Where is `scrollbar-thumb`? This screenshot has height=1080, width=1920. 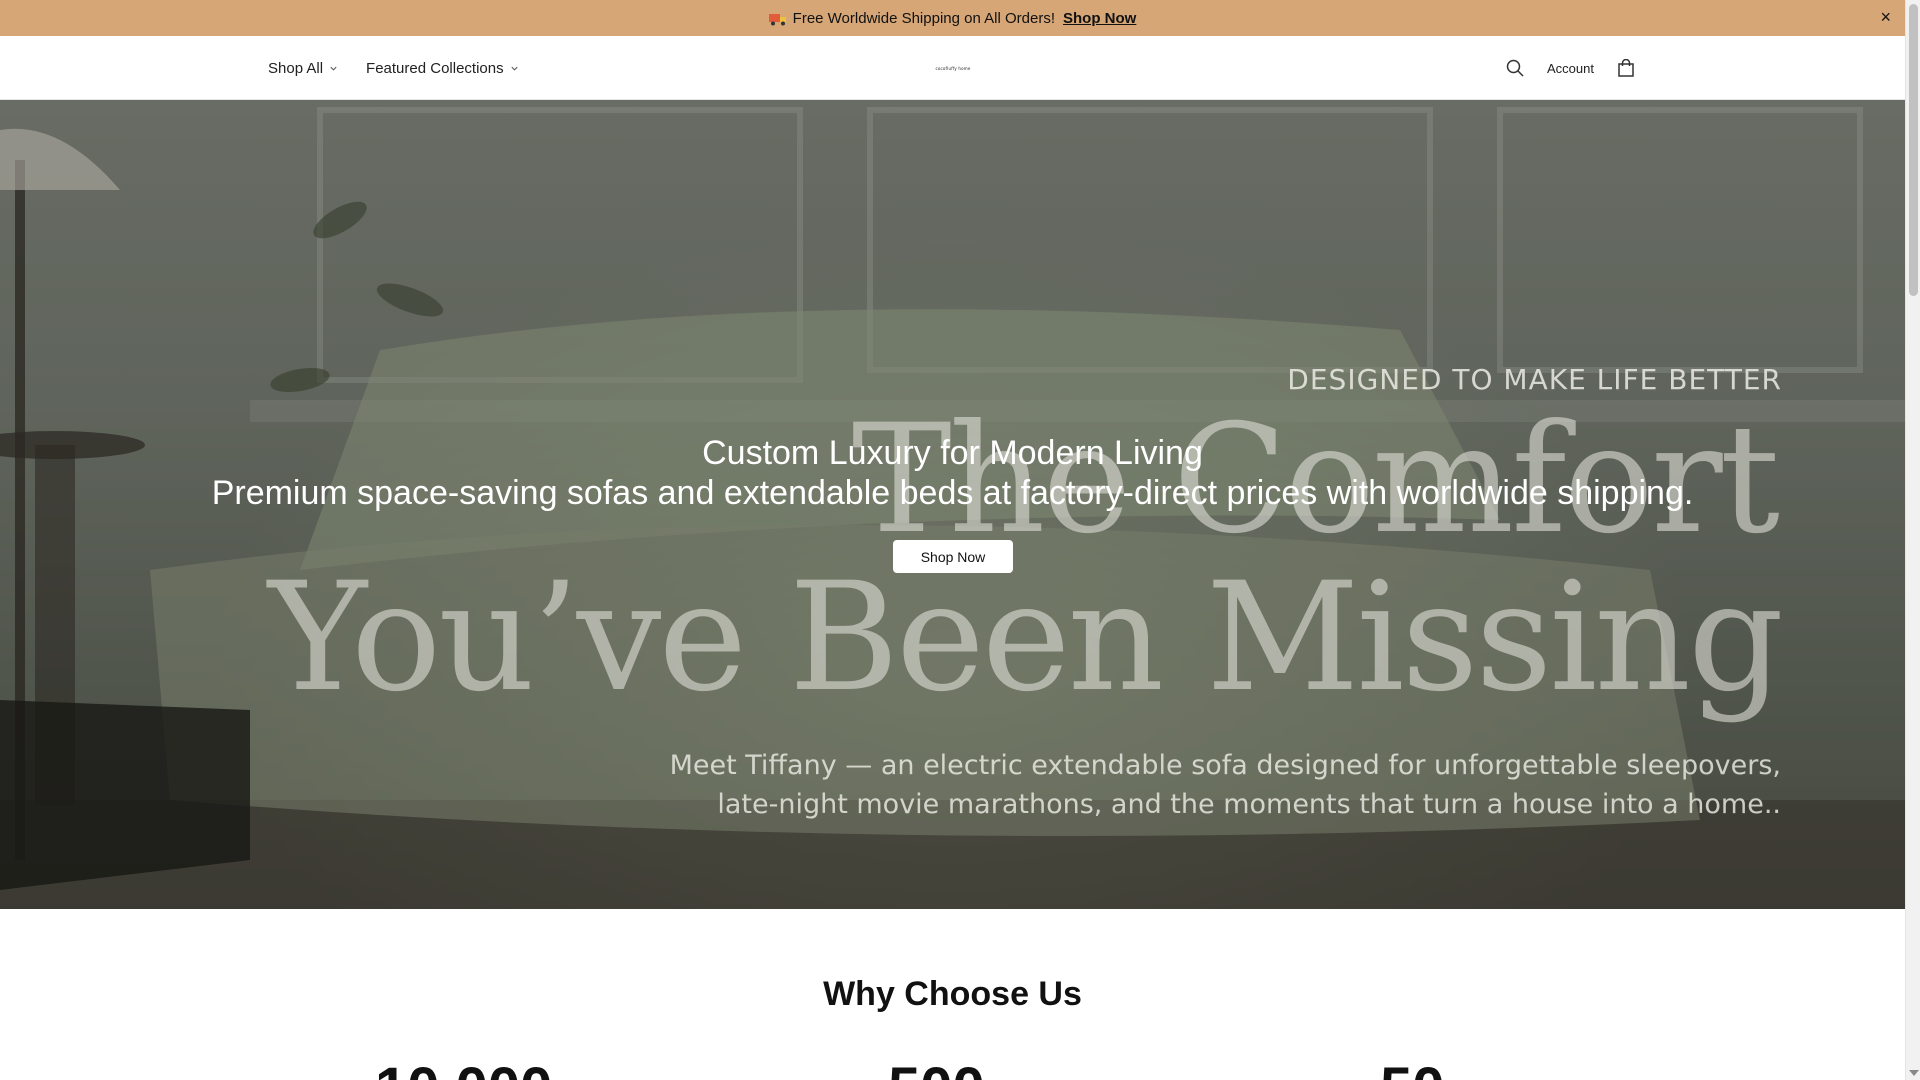
scrollbar-thumb is located at coordinates (1913, 150).